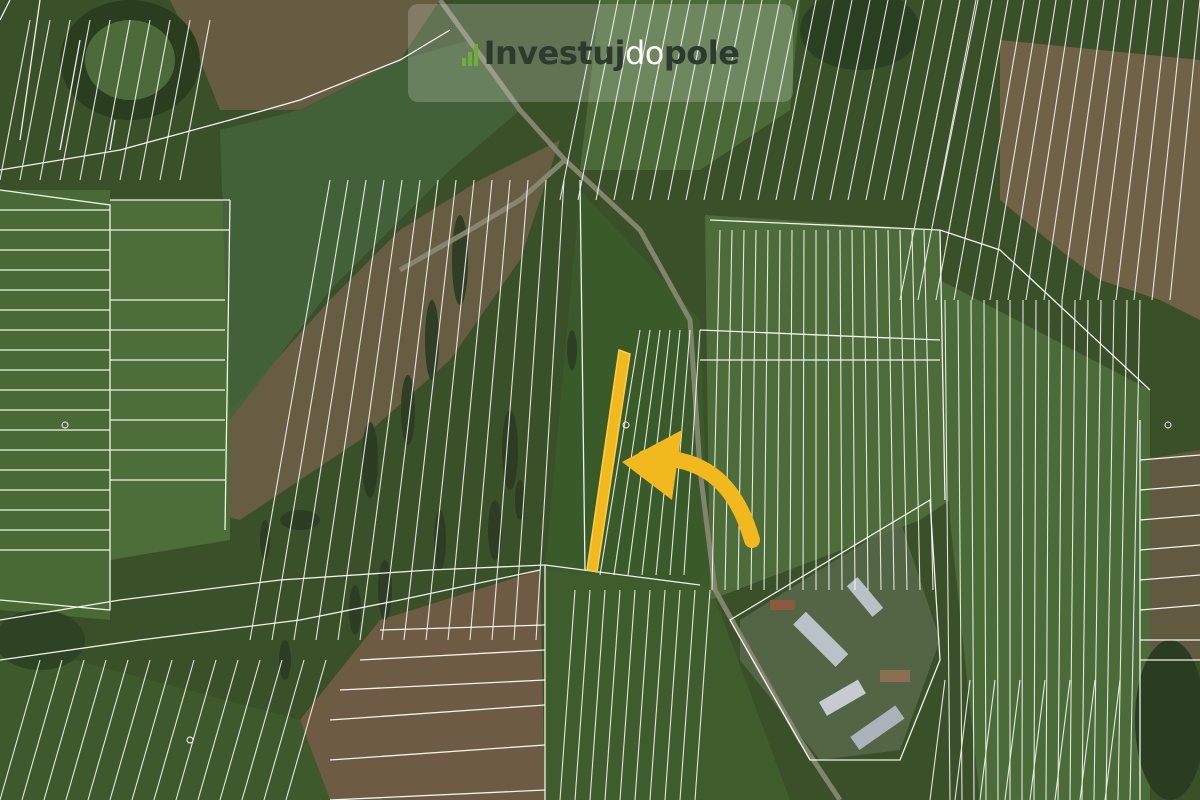 This screenshot has height=800, width=1200. I want to click on logo-word-do: do, so click(644, 53).